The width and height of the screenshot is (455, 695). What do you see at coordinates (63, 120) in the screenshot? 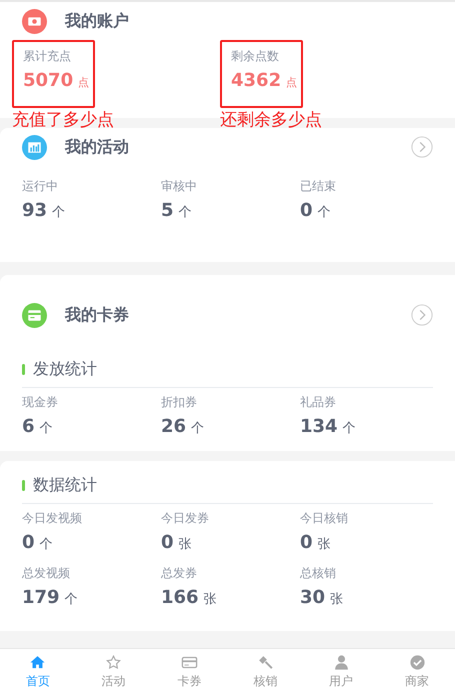
I see `annotation-text: 充值了多少点` at bounding box center [63, 120].